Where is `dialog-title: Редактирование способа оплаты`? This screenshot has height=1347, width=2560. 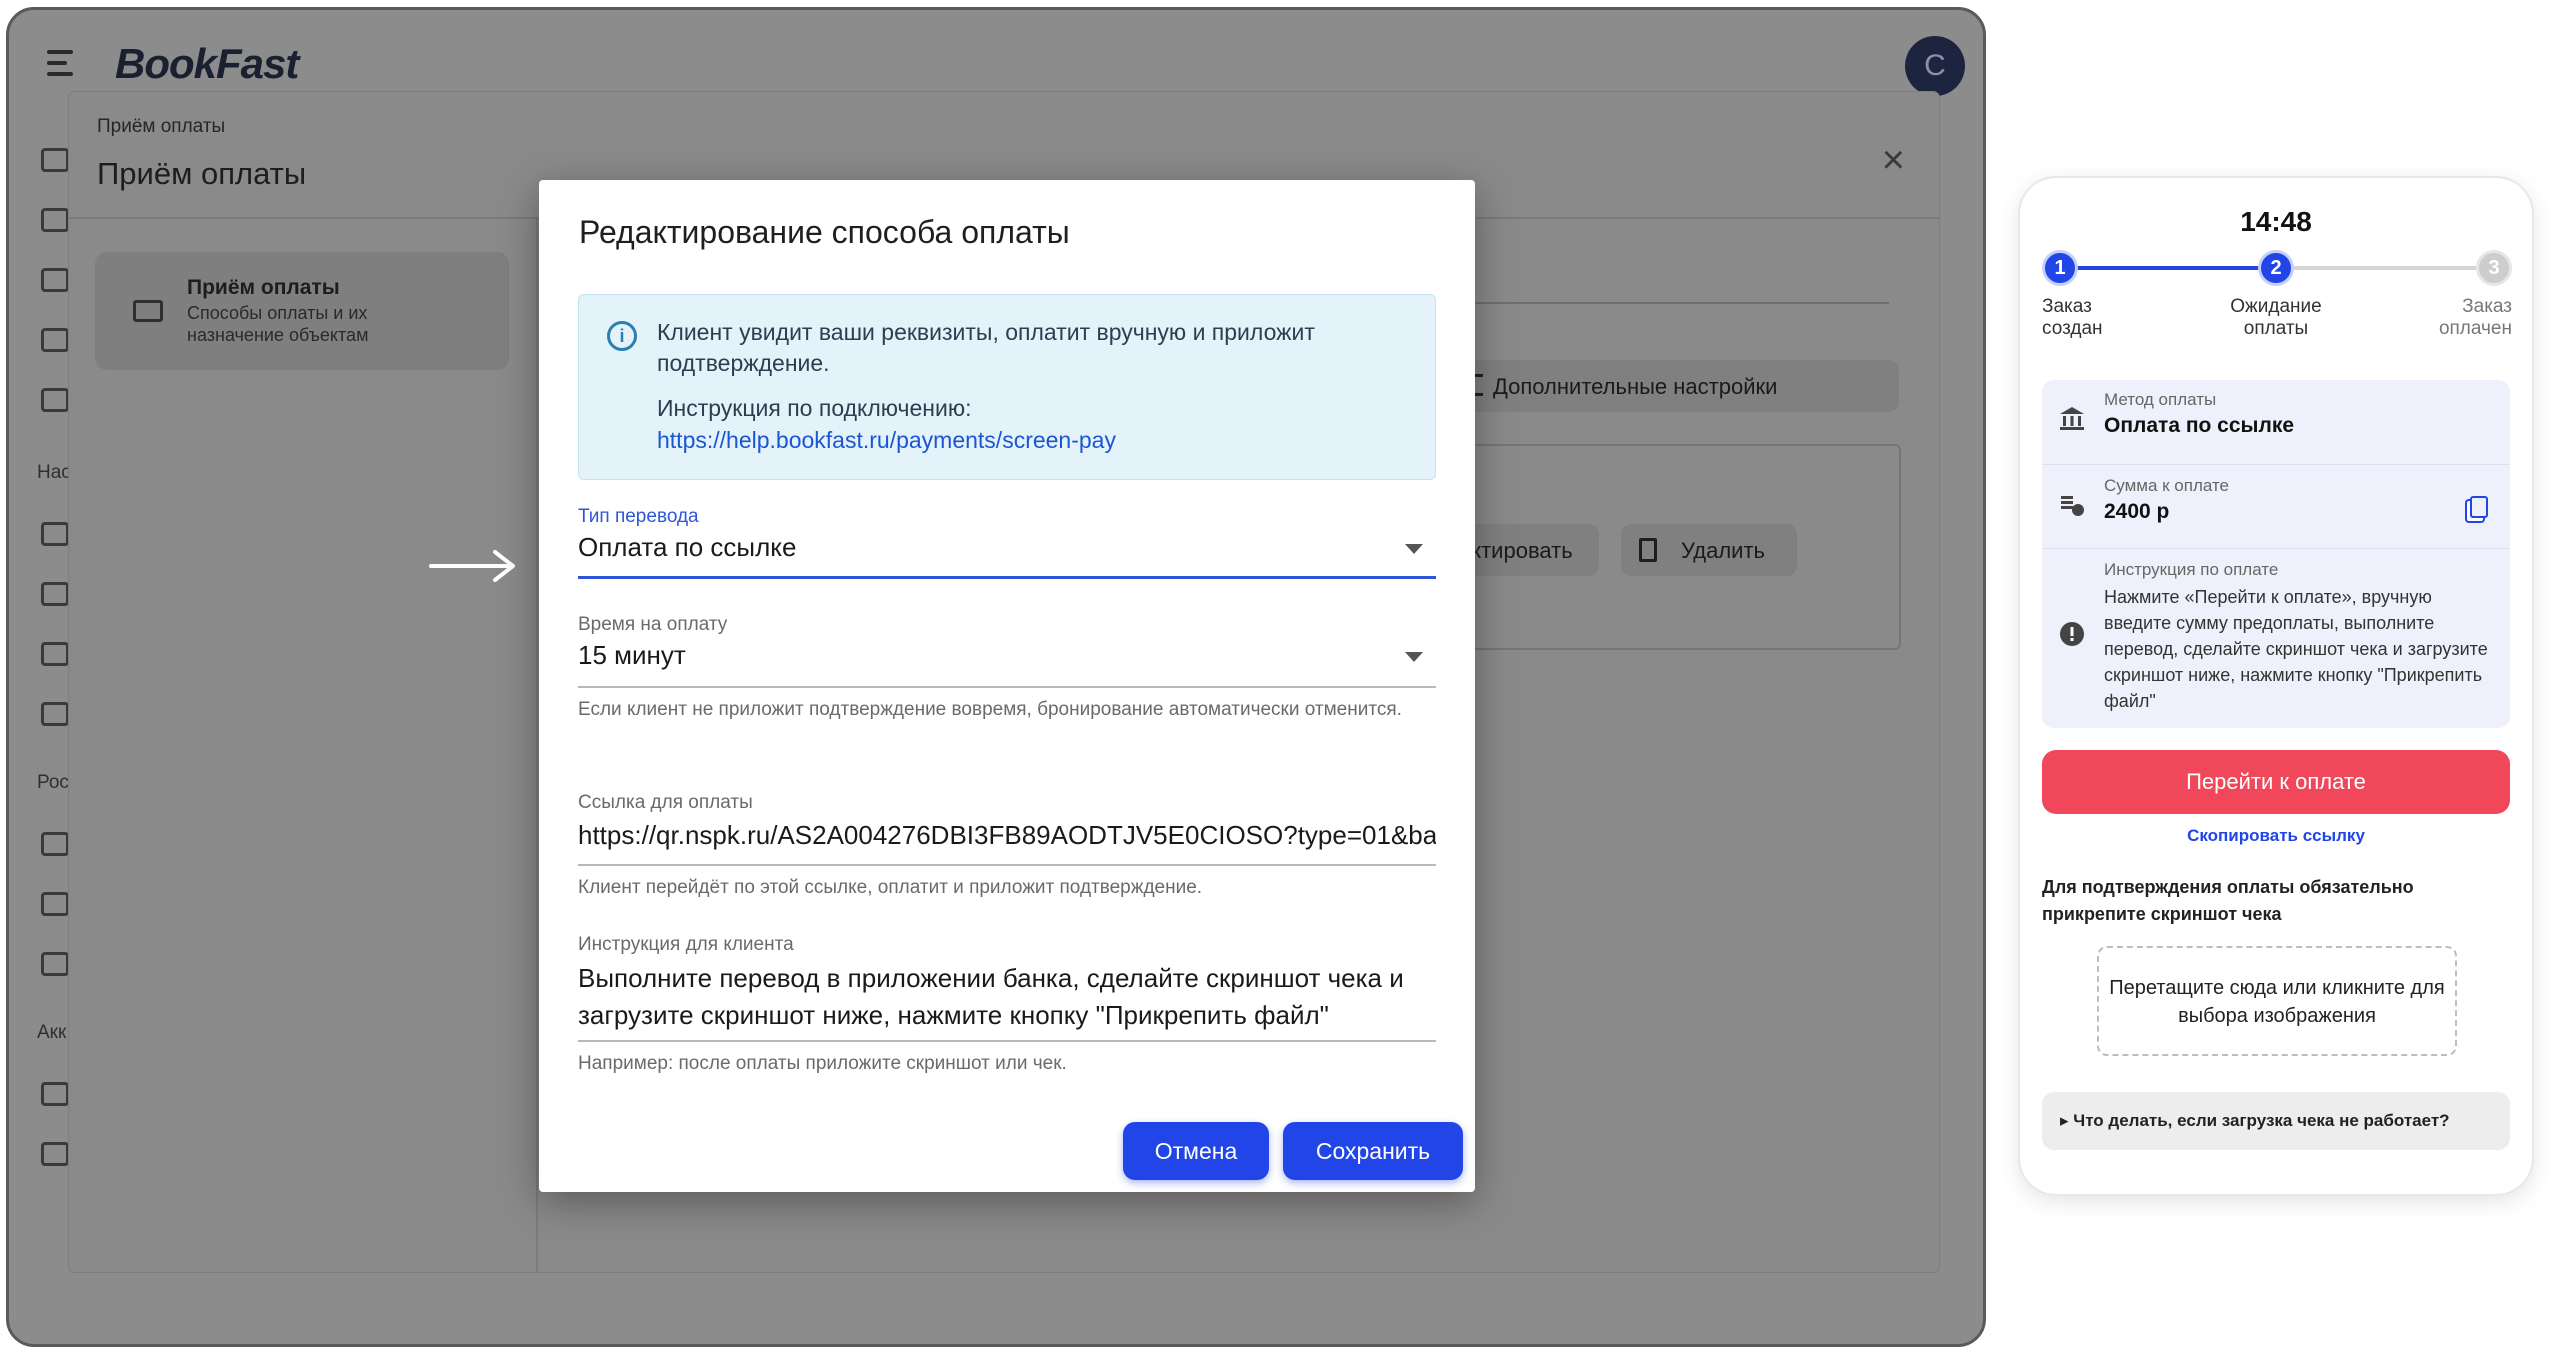
dialog-title: Редактирование способа оплаты is located at coordinates (824, 232).